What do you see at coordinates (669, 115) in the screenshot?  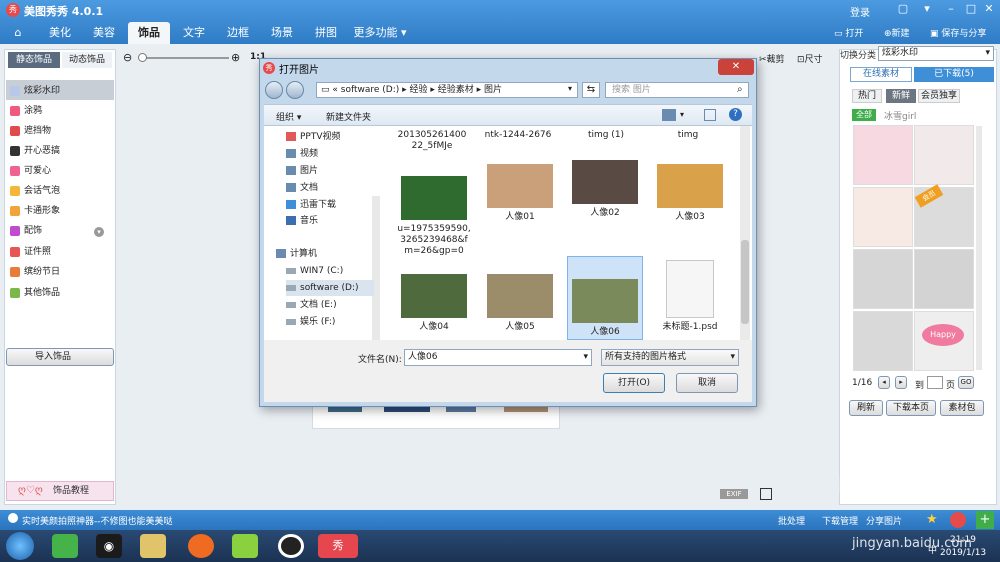 I see `view-icon` at bounding box center [669, 115].